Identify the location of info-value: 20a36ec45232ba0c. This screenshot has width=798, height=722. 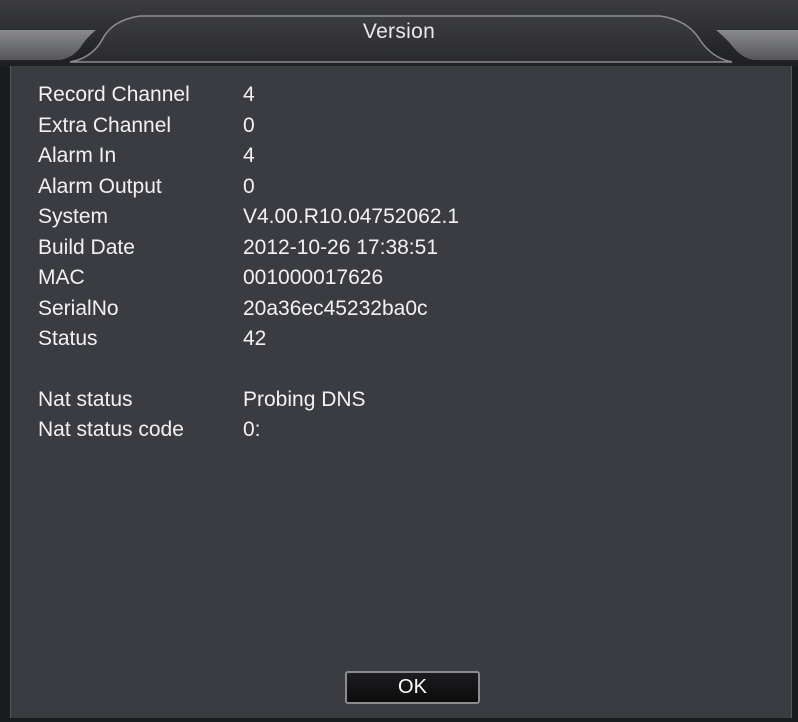
(335, 308).